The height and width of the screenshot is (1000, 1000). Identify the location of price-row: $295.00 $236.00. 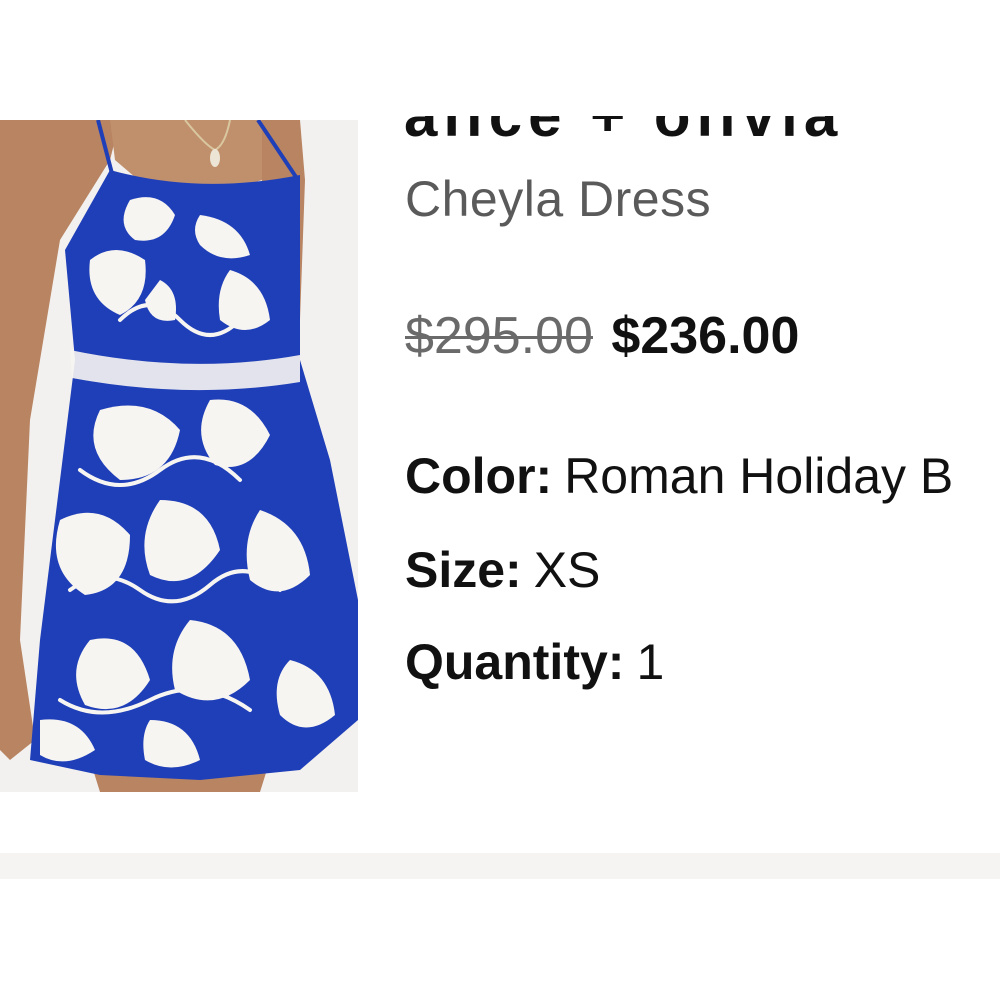
(602, 336).